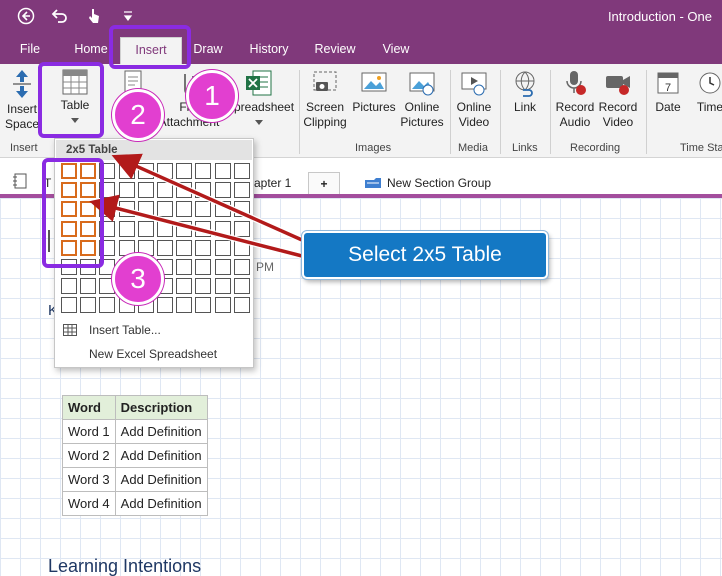 The width and height of the screenshot is (722, 576). Describe the element at coordinates (73, 213) in the screenshot. I see `highlight-grid-selection` at that location.